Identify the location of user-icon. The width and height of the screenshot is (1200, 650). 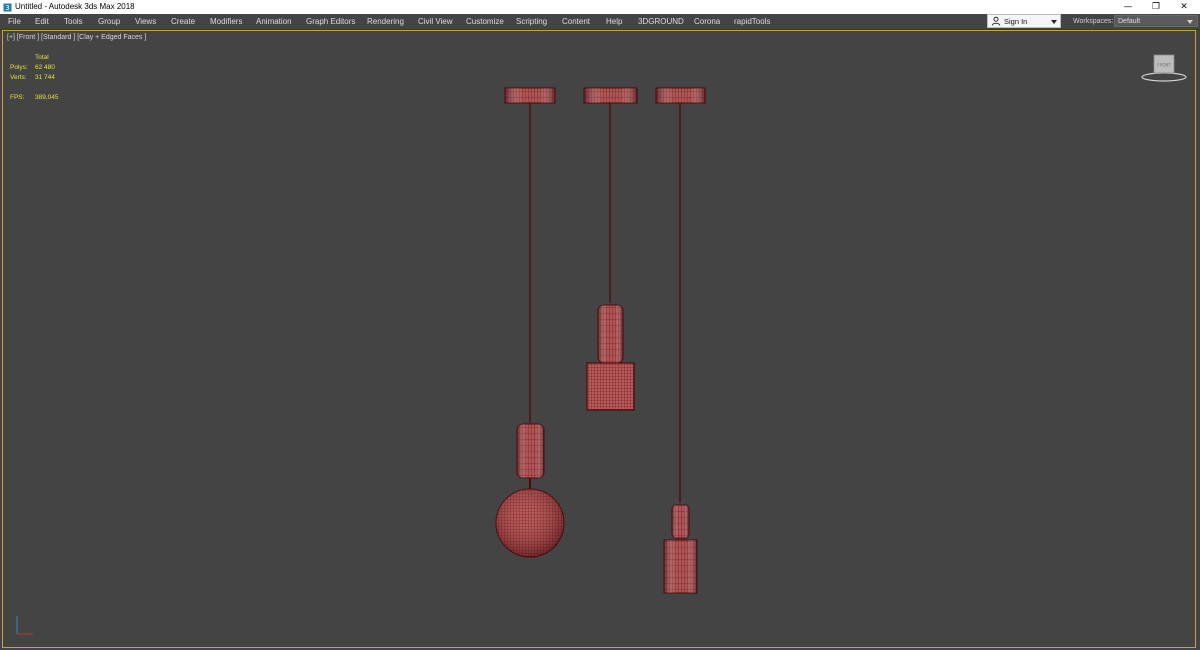
(996, 21).